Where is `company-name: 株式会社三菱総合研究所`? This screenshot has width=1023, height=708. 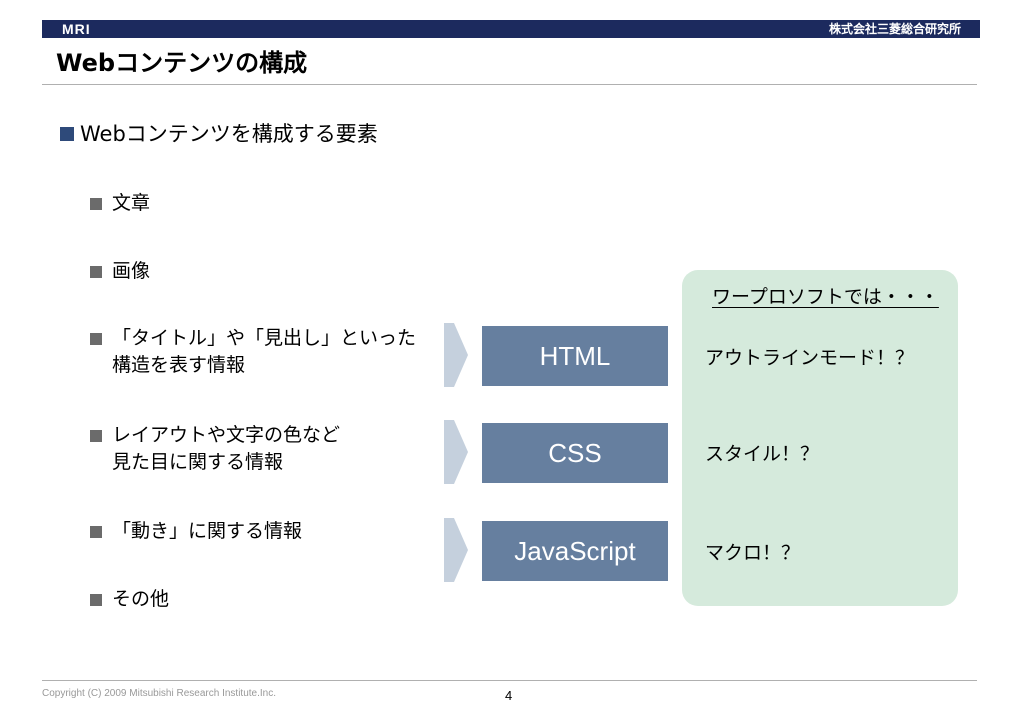
company-name: 株式会社三菱総合研究所 is located at coordinates (894, 29).